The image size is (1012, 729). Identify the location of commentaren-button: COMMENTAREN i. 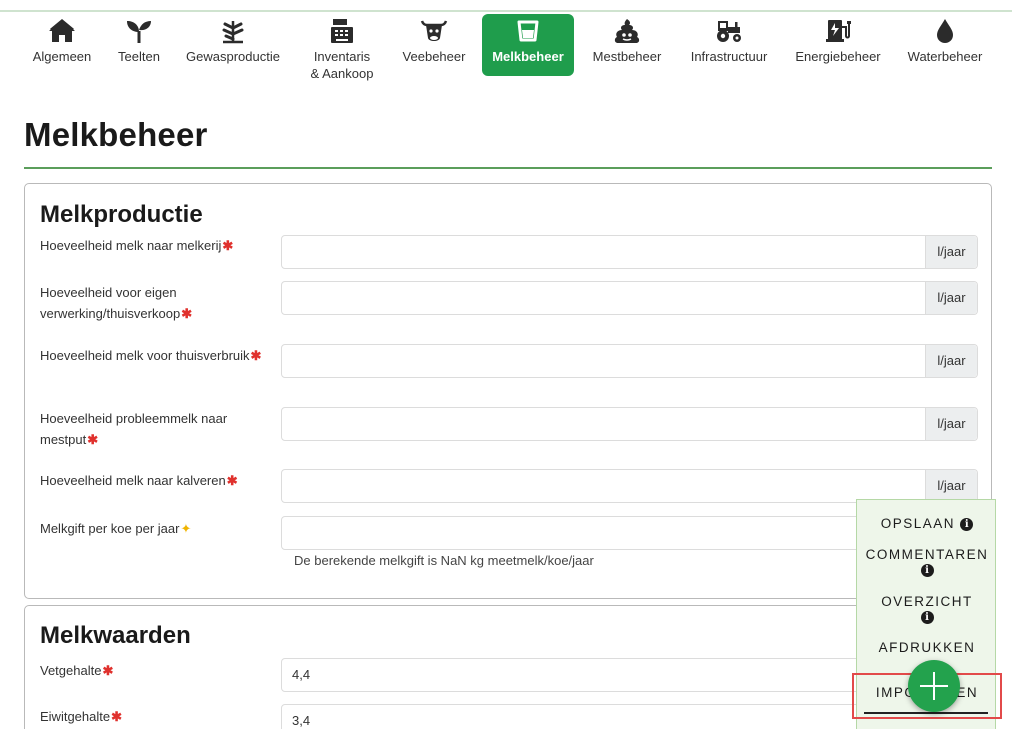
(927, 562).